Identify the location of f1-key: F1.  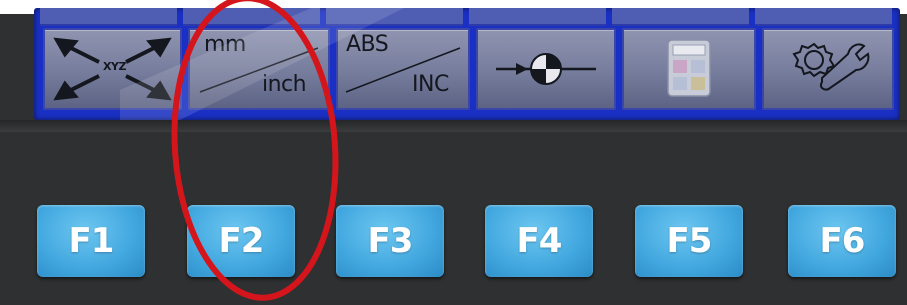
(91, 241).